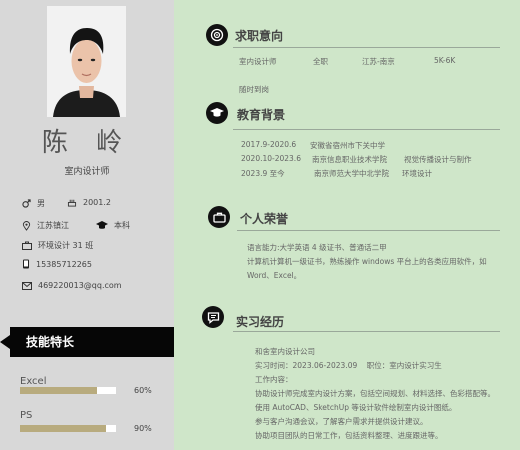 The image size is (520, 450). I want to click on skill-percent-ps: 90%, so click(143, 428).